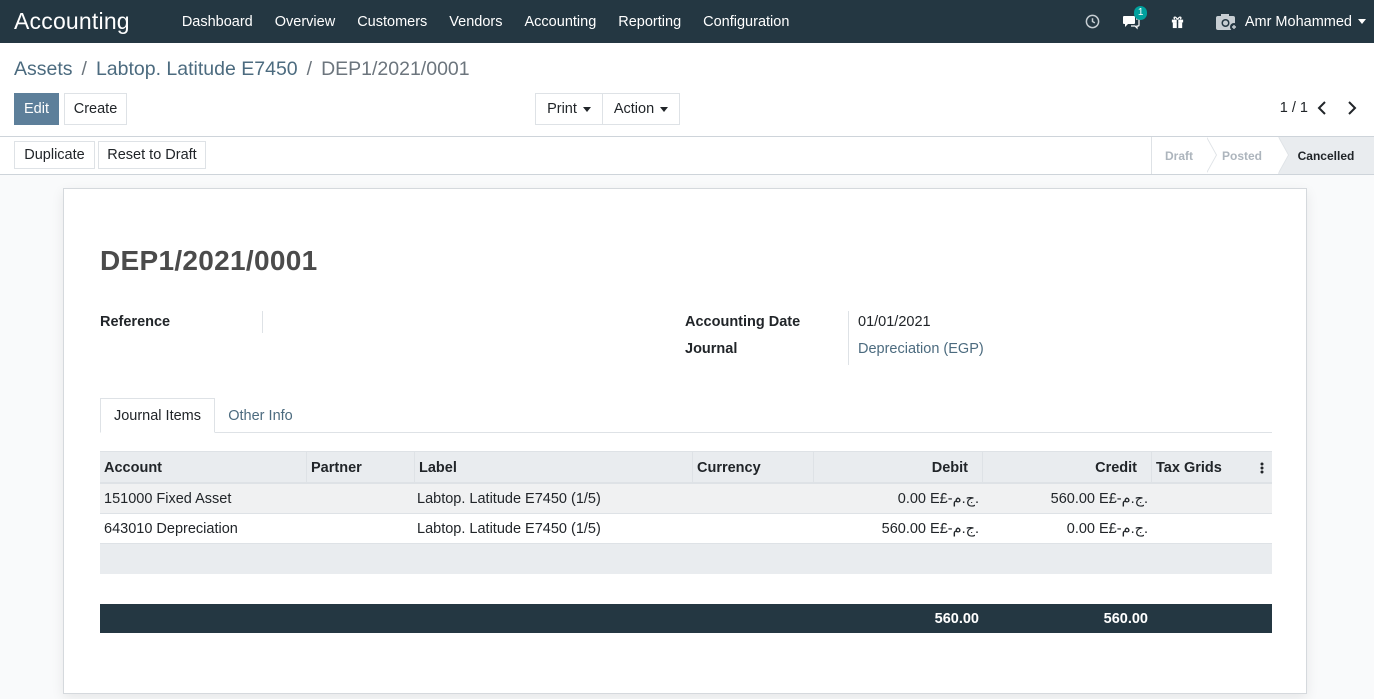 Image resolution: width=1374 pixels, height=699 pixels. What do you see at coordinates (1067, 467) in the screenshot?
I see `column-credit: Credit` at bounding box center [1067, 467].